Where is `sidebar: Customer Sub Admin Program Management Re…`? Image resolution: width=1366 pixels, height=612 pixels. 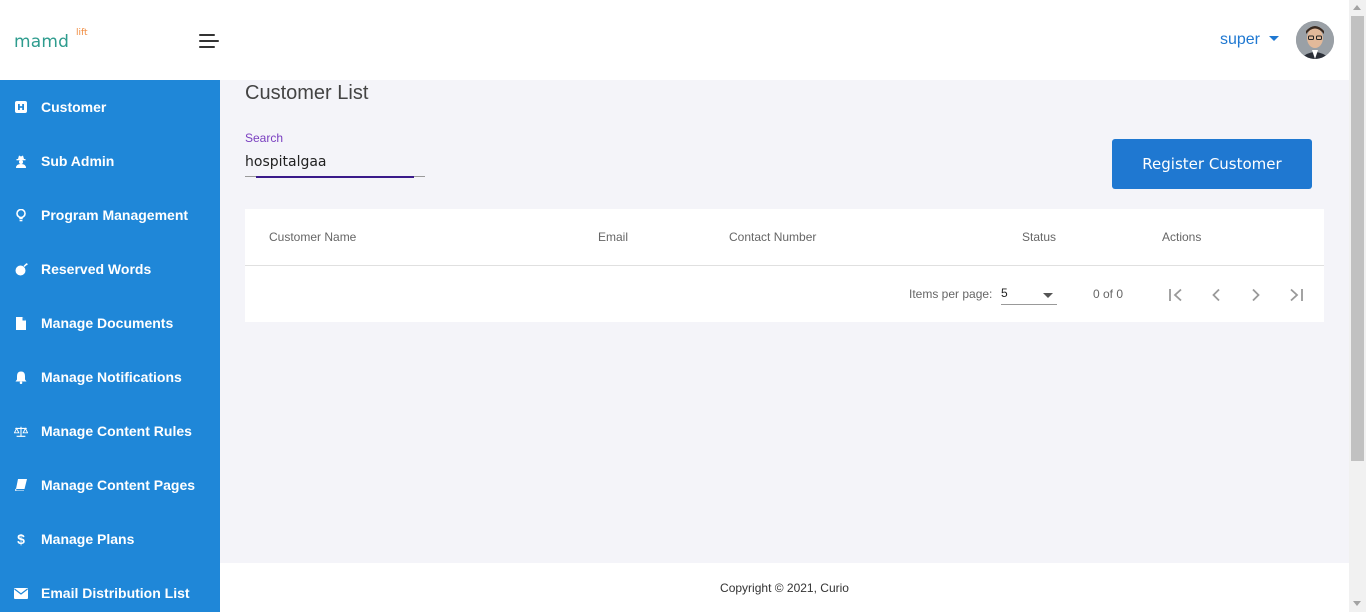
sidebar: Customer Sub Admin Program Management Re… is located at coordinates (110, 346).